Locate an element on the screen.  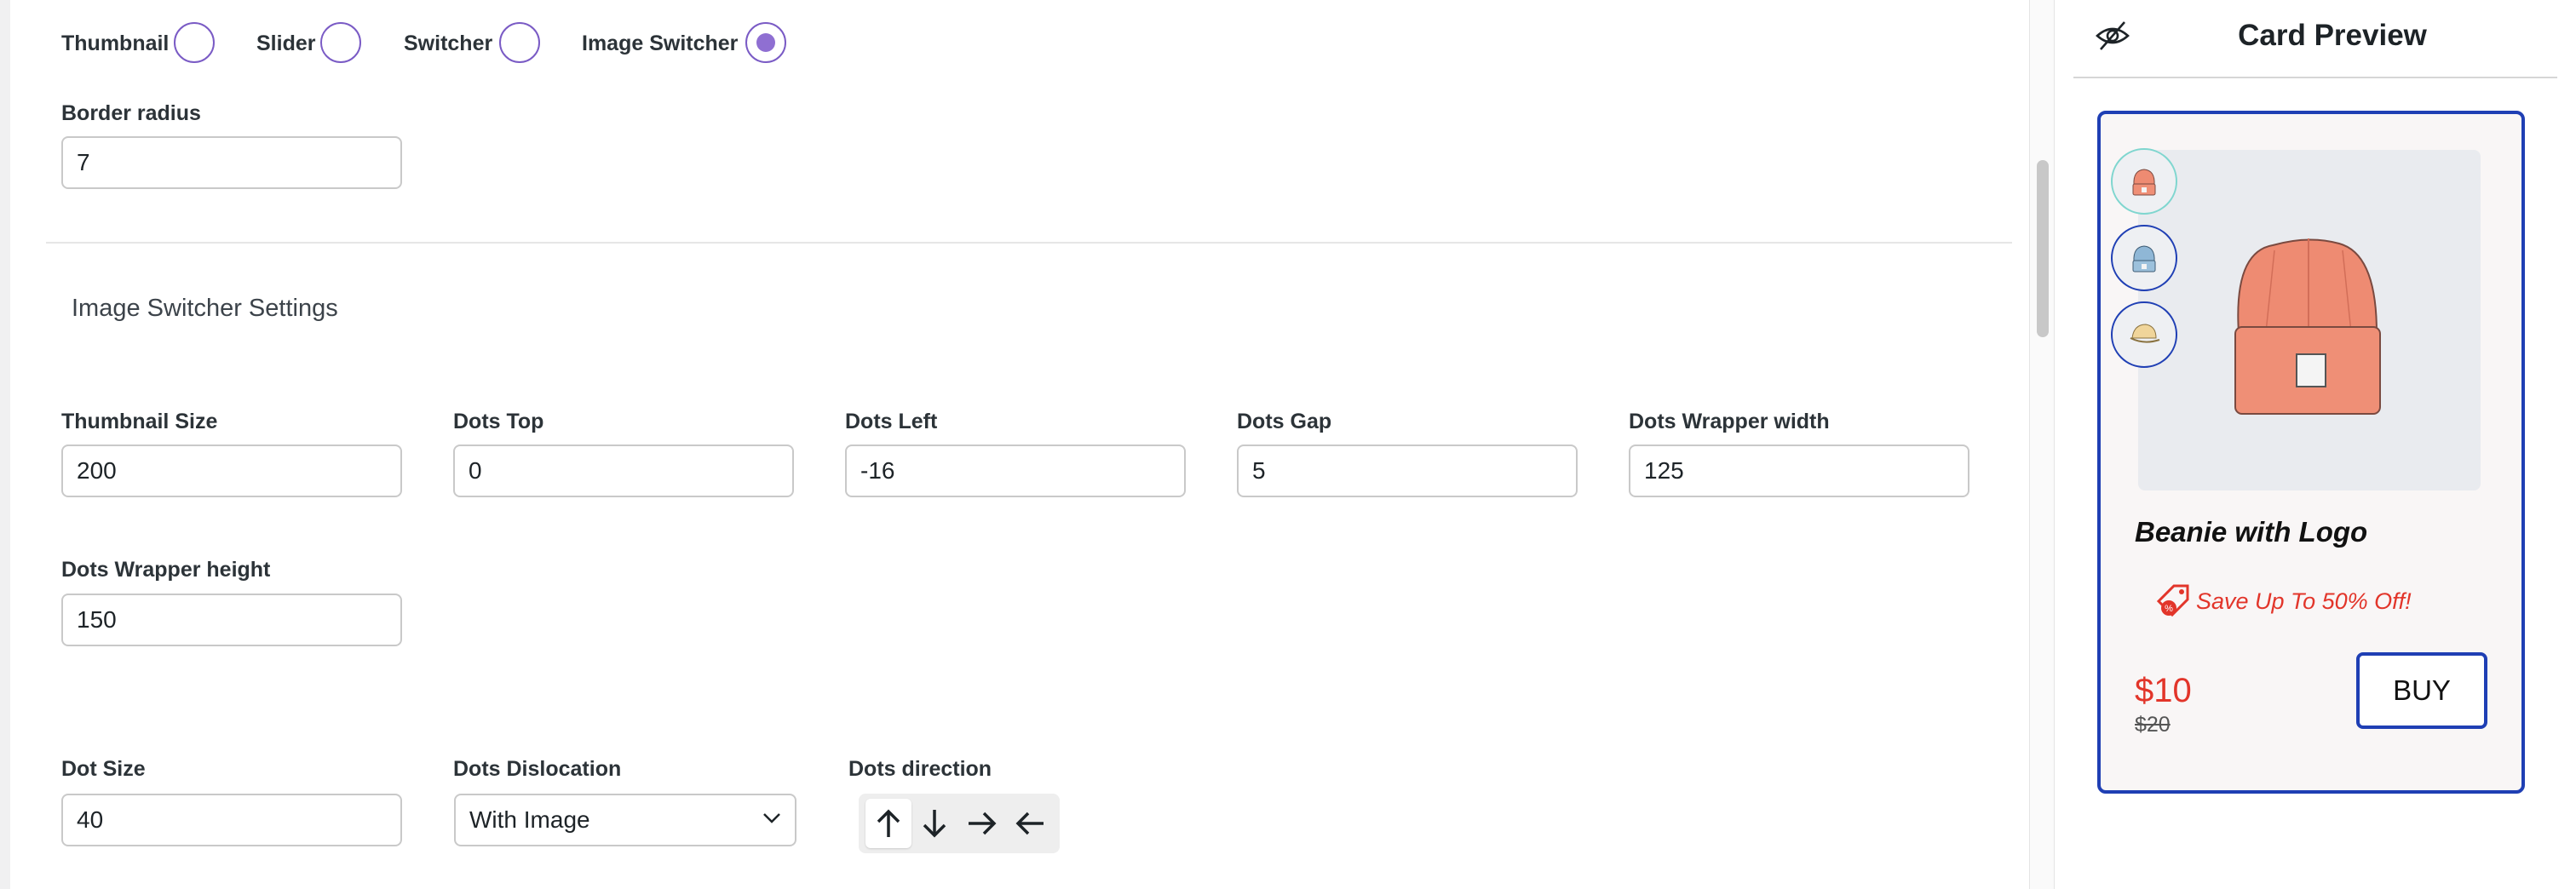
direction-up-button is located at coordinates (888, 823).